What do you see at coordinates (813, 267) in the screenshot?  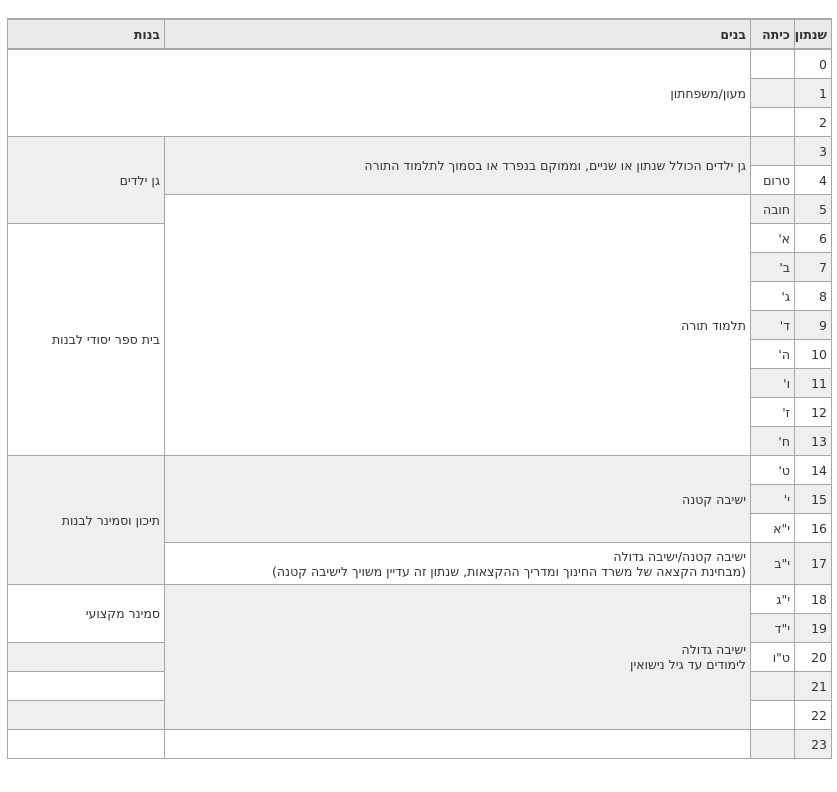 I see `age-cell: 7` at bounding box center [813, 267].